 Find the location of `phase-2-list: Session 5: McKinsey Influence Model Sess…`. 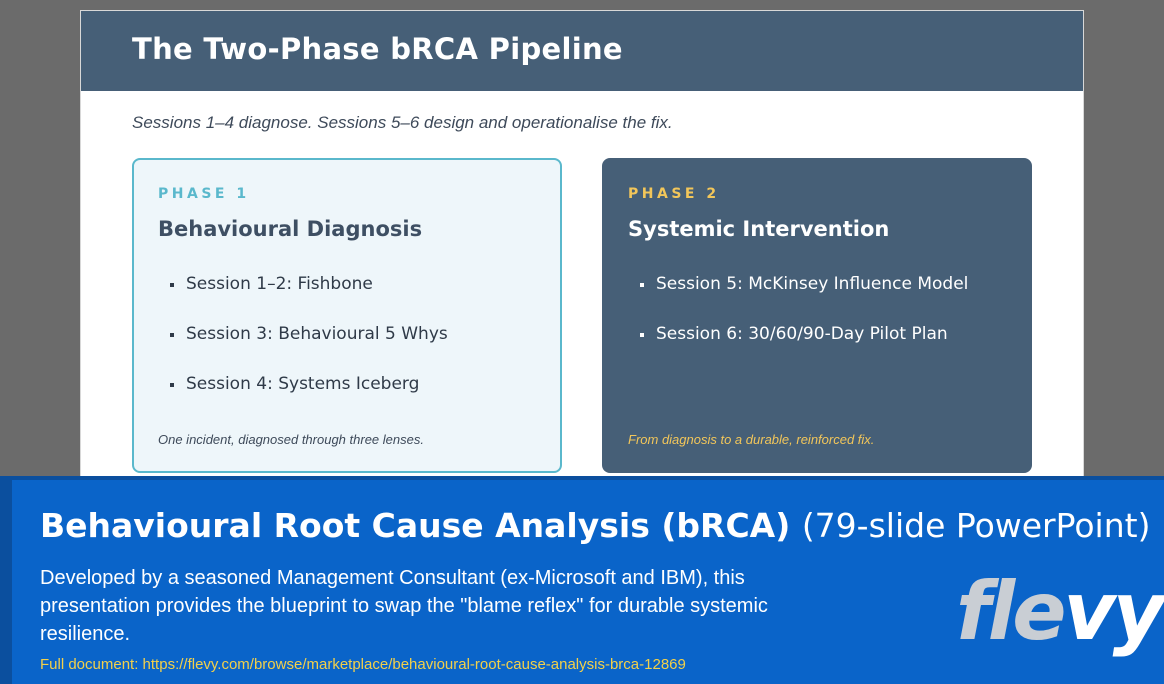

phase-2-list: Session 5: McKinsey Influence Model Sess… is located at coordinates (804, 323).